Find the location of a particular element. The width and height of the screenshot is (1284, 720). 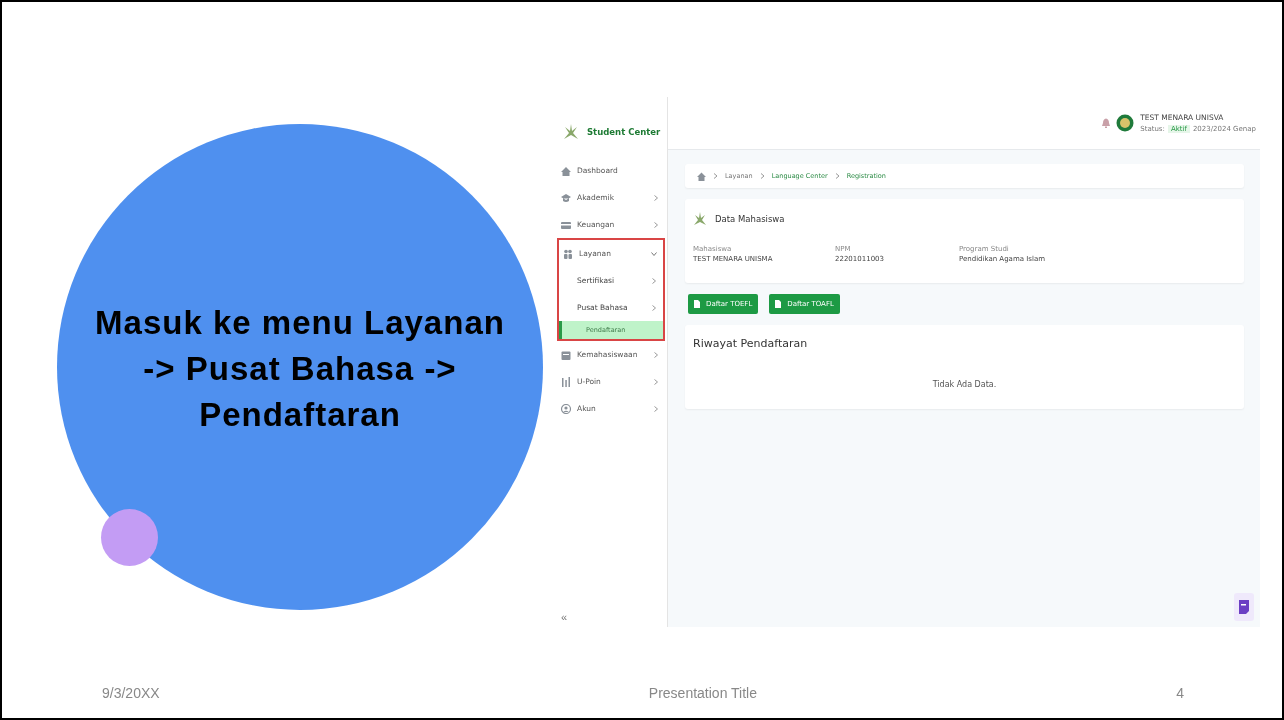

card-title: Riwayat Pendaftaran is located at coordinates (751, 343).